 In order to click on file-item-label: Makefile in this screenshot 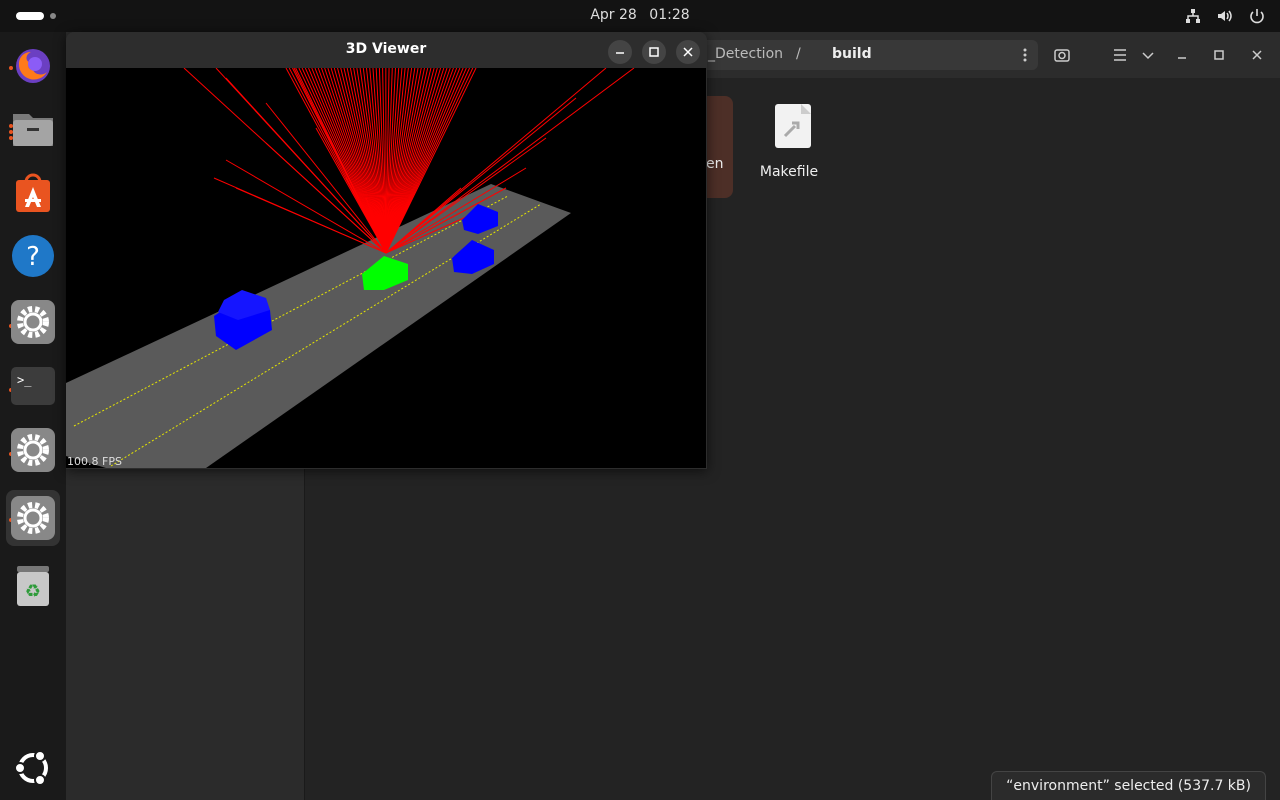, I will do `click(789, 172)`.